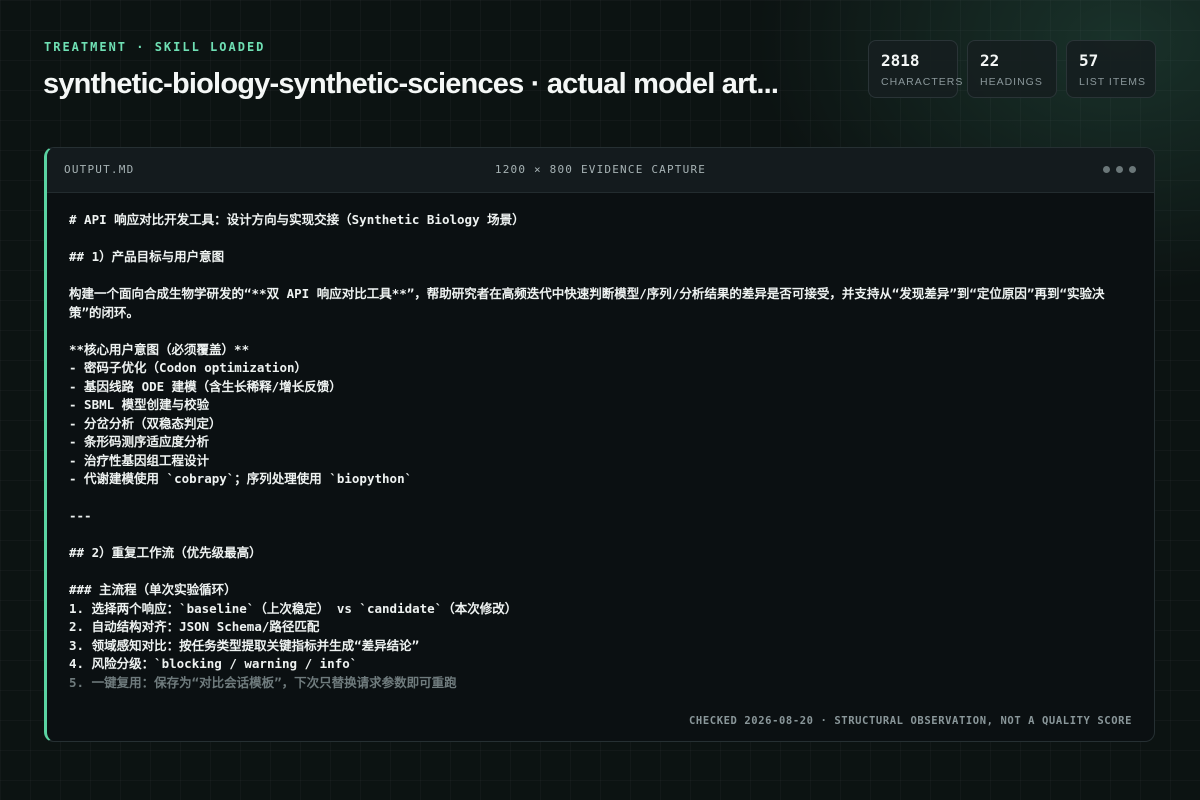 This screenshot has width=1200, height=800. I want to click on stat-label: LIST ITEMS, so click(1112, 82).